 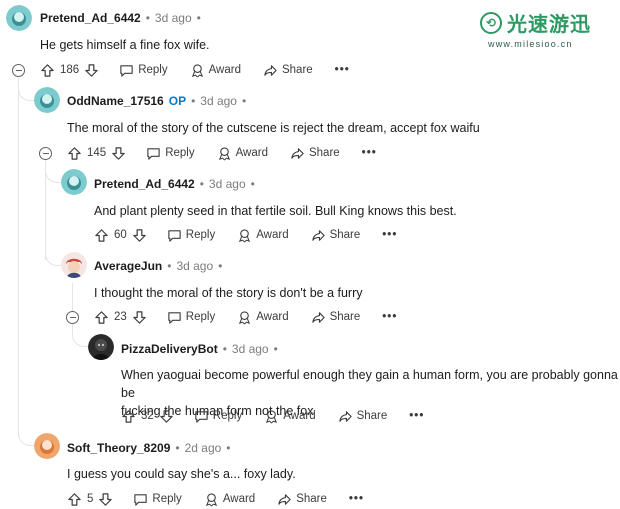 I want to click on vote-count: 23, so click(x=120, y=317).